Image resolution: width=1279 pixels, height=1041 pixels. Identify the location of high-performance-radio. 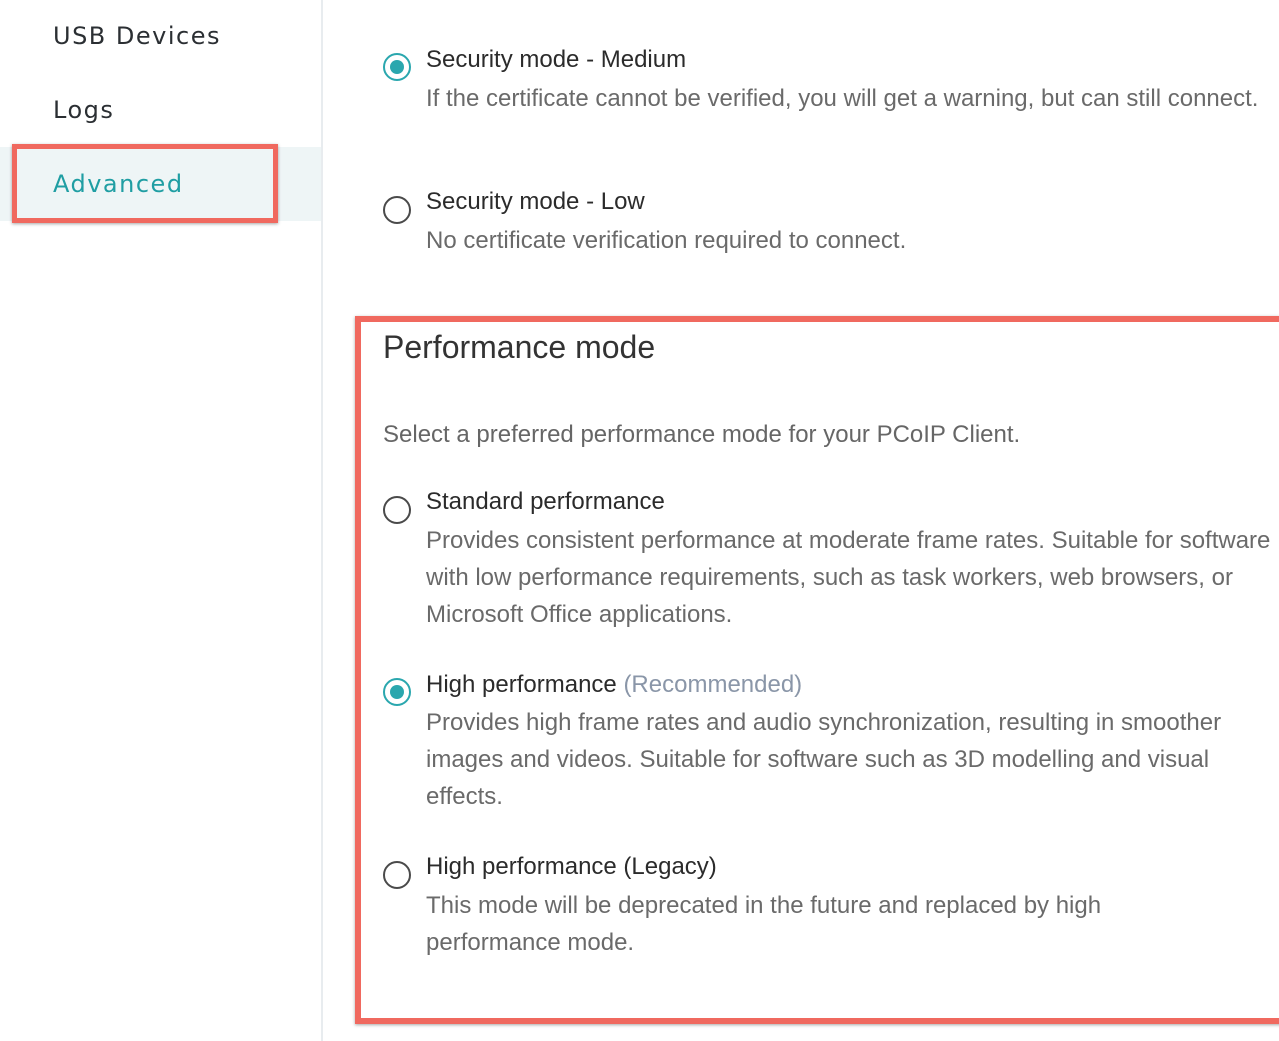
(397, 692).